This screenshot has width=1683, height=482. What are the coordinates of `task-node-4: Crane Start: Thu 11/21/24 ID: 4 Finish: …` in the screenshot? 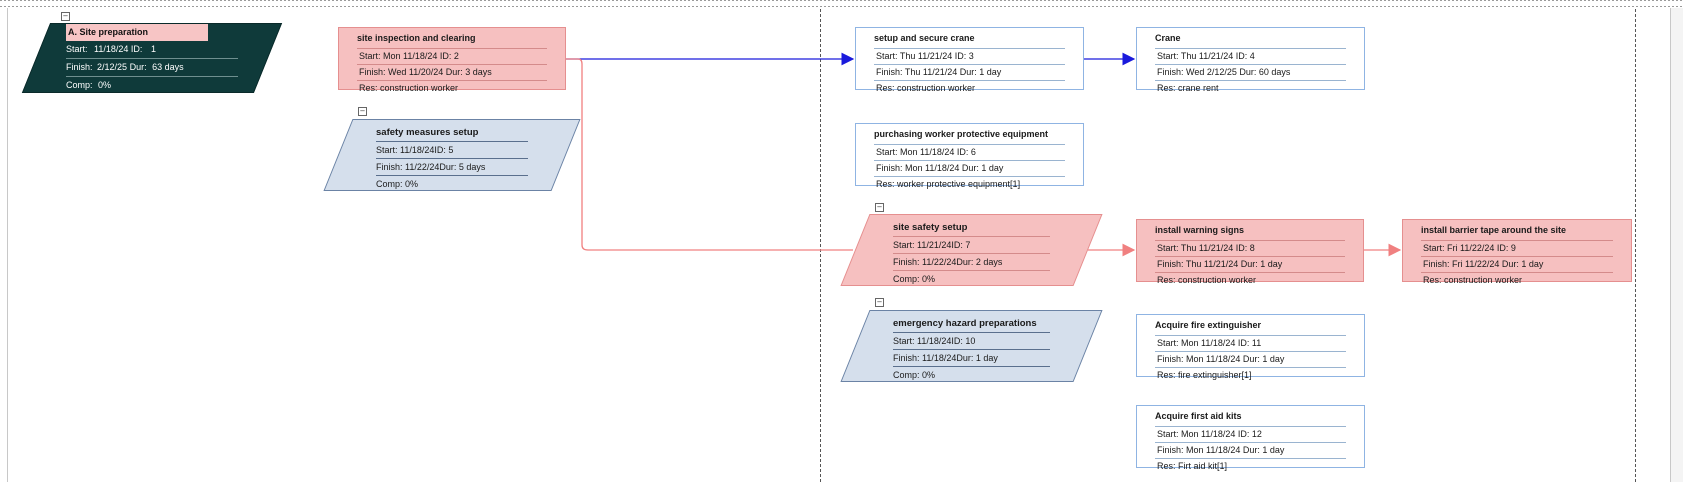 It's located at (1250, 60).